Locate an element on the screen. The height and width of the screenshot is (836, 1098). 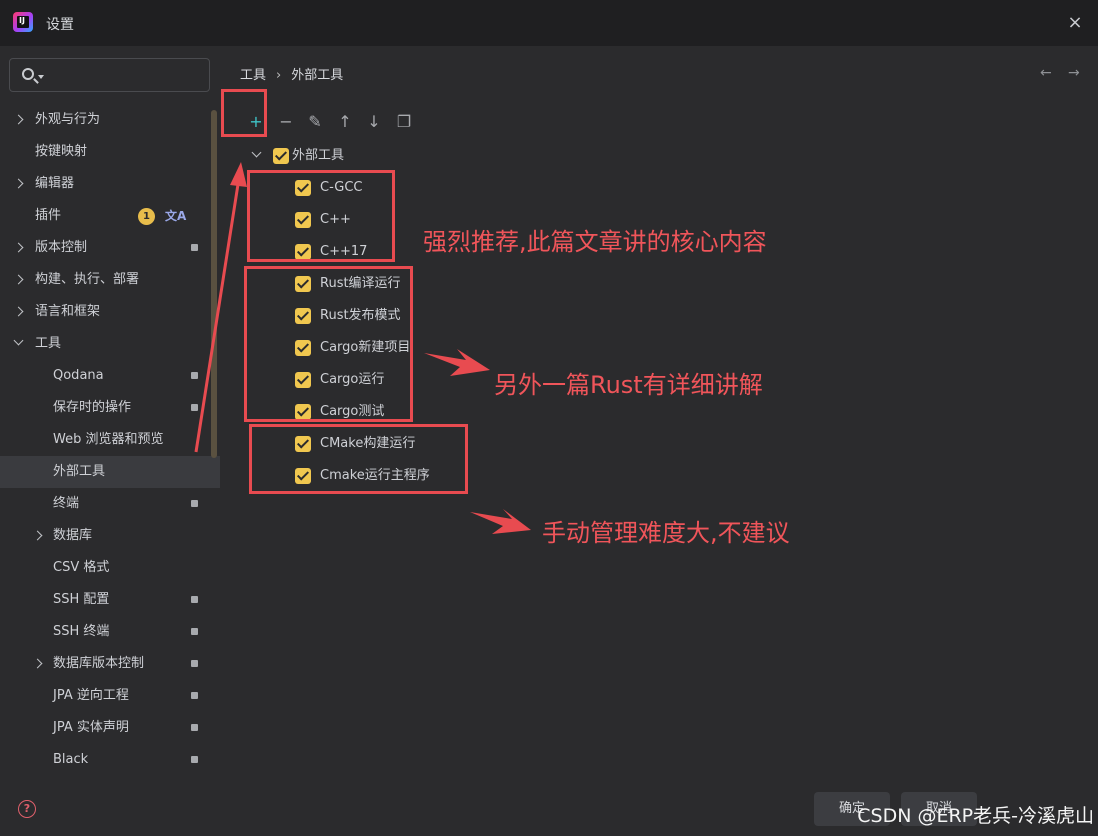
annotation-note-rust: 另外一篇Rust有详细讲解 is located at coordinates (628, 385).